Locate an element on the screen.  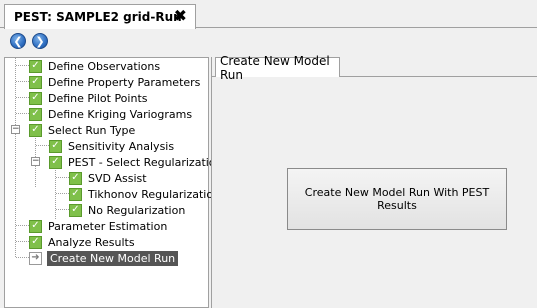
tree-item-define-property-parameters: ✓ Define Property Parameters is located at coordinates (115, 82).